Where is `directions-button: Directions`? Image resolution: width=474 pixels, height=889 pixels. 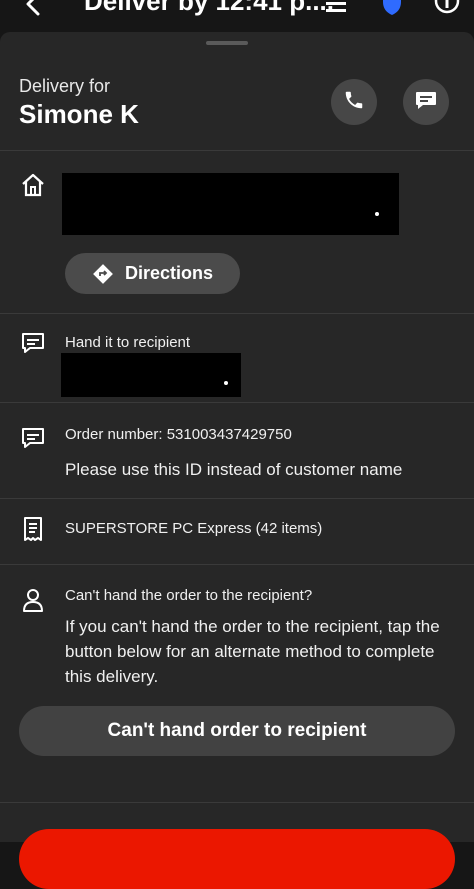
directions-button: Directions is located at coordinates (152, 273).